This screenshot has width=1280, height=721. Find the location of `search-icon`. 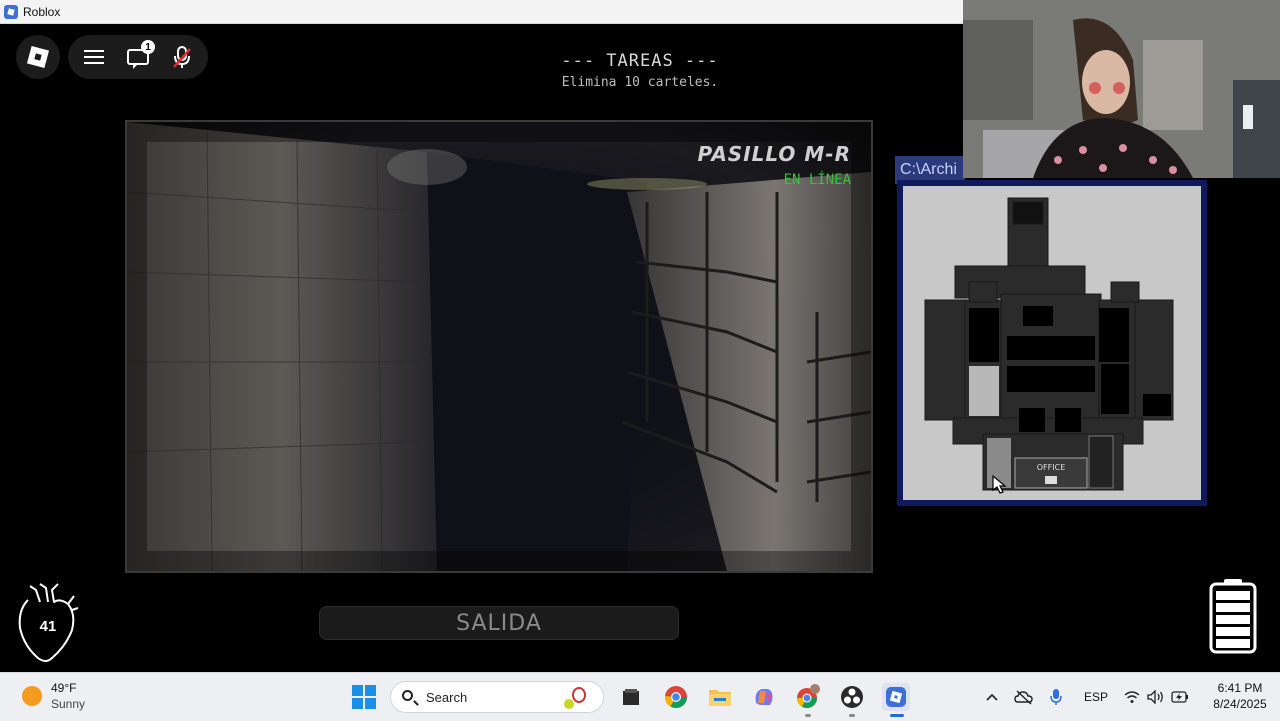

search-icon is located at coordinates (407, 695).